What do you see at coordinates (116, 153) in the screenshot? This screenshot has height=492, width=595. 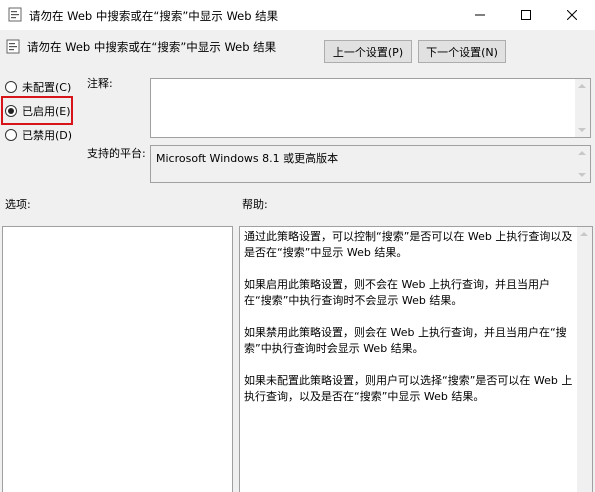 I see `platform-label: 支持的平台:` at bounding box center [116, 153].